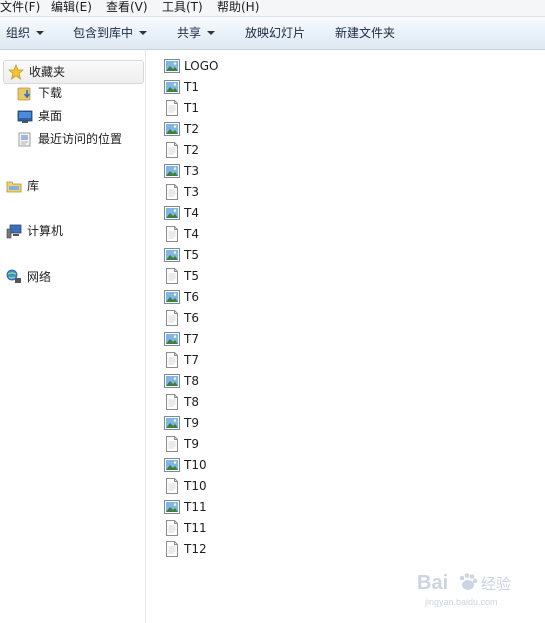  Describe the element at coordinates (16, 71) in the screenshot. I see `star-icon` at that location.